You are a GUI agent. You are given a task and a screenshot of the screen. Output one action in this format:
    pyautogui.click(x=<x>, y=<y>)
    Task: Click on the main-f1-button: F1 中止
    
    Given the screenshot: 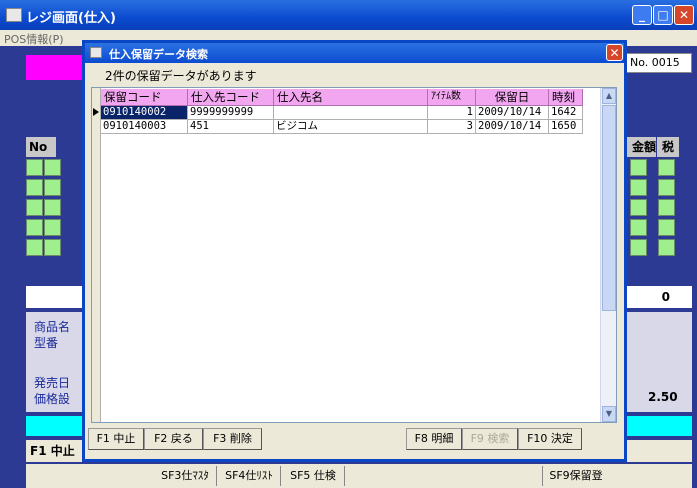 What is the action you would take?
    pyautogui.click(x=56, y=451)
    